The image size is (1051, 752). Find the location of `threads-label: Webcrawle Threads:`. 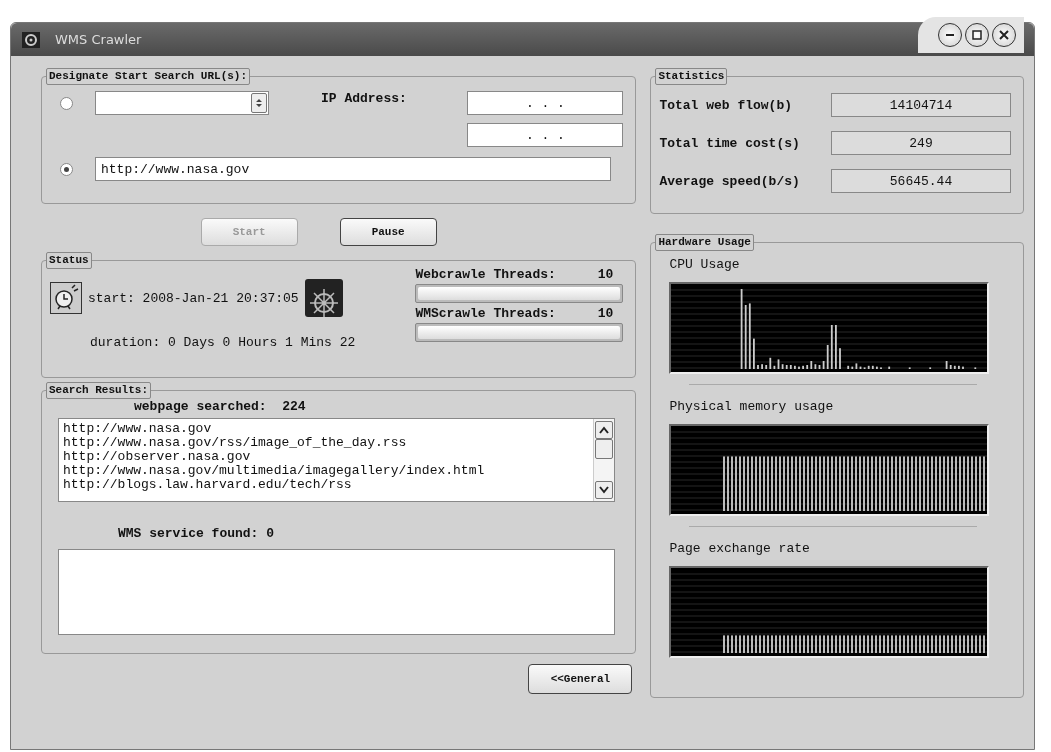

threads-label: Webcrawle Threads: is located at coordinates (485, 274).